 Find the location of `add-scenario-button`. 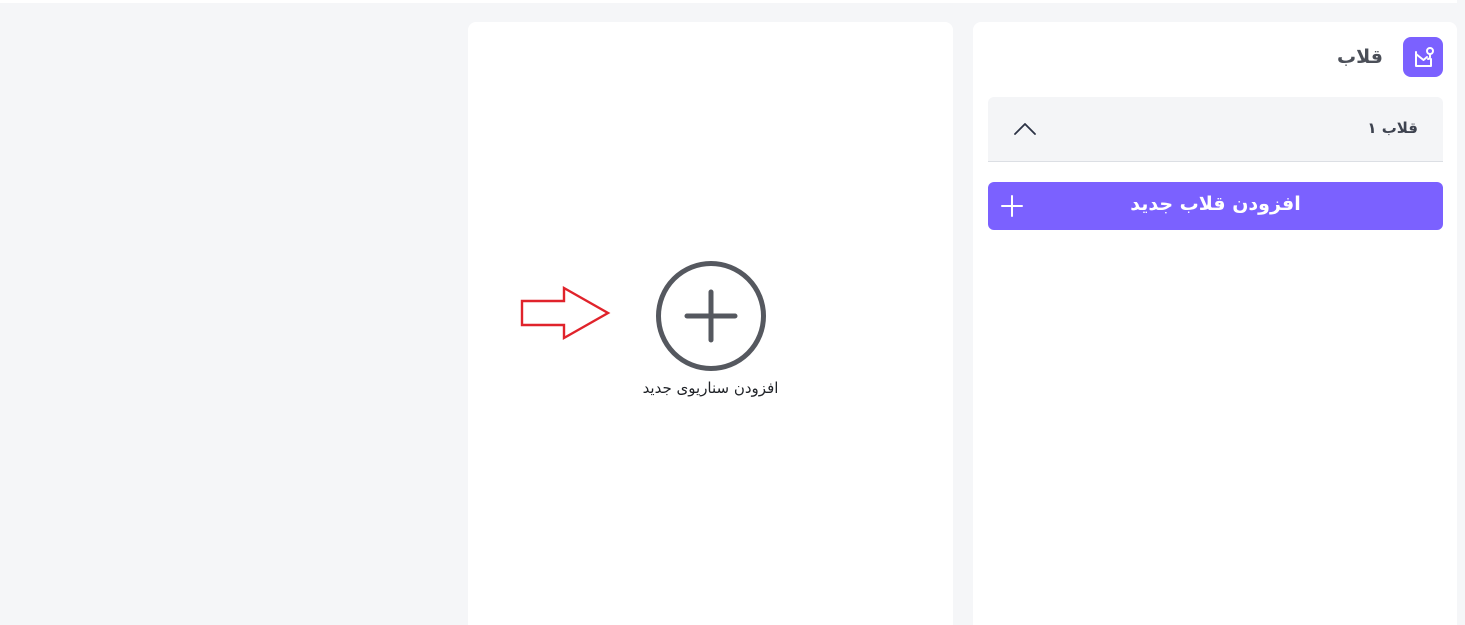

add-scenario-button is located at coordinates (711, 316).